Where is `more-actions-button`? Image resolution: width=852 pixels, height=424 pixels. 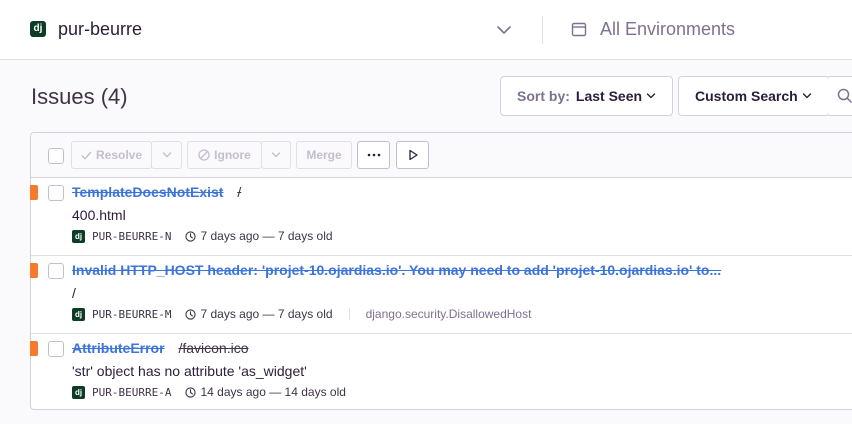
more-actions-button is located at coordinates (373, 155).